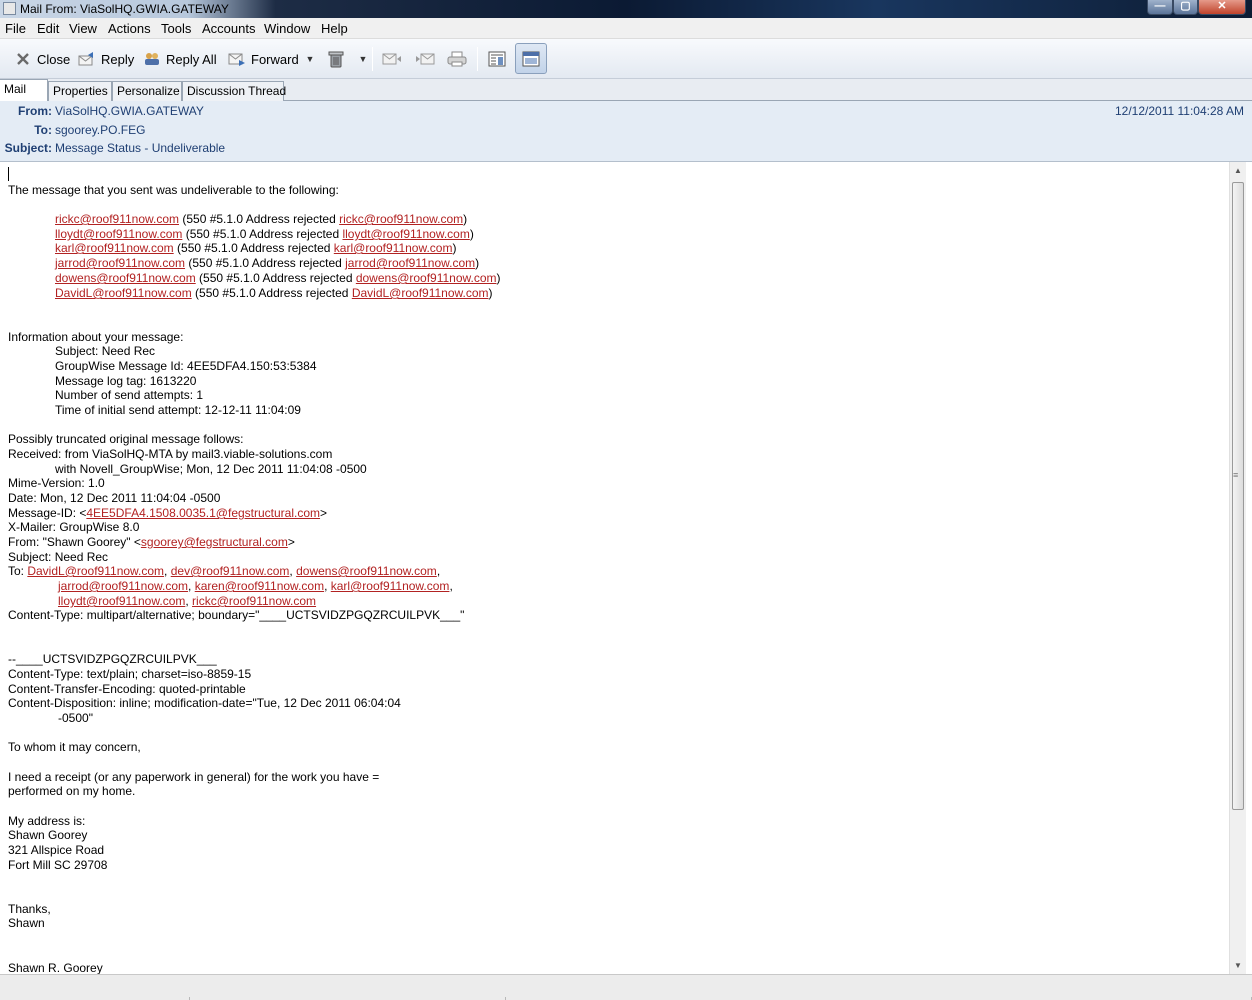 Image resolution: width=1252 pixels, height=1000 pixels. Describe the element at coordinates (35, 111) in the screenshot. I see `from-label: From:` at that location.